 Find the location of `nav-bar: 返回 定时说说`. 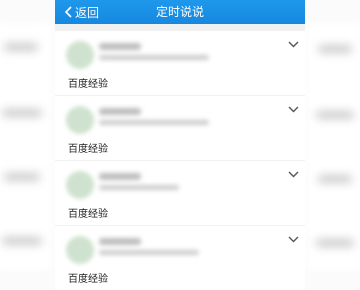

nav-bar: 返回 定时说说 is located at coordinates (180, 12).